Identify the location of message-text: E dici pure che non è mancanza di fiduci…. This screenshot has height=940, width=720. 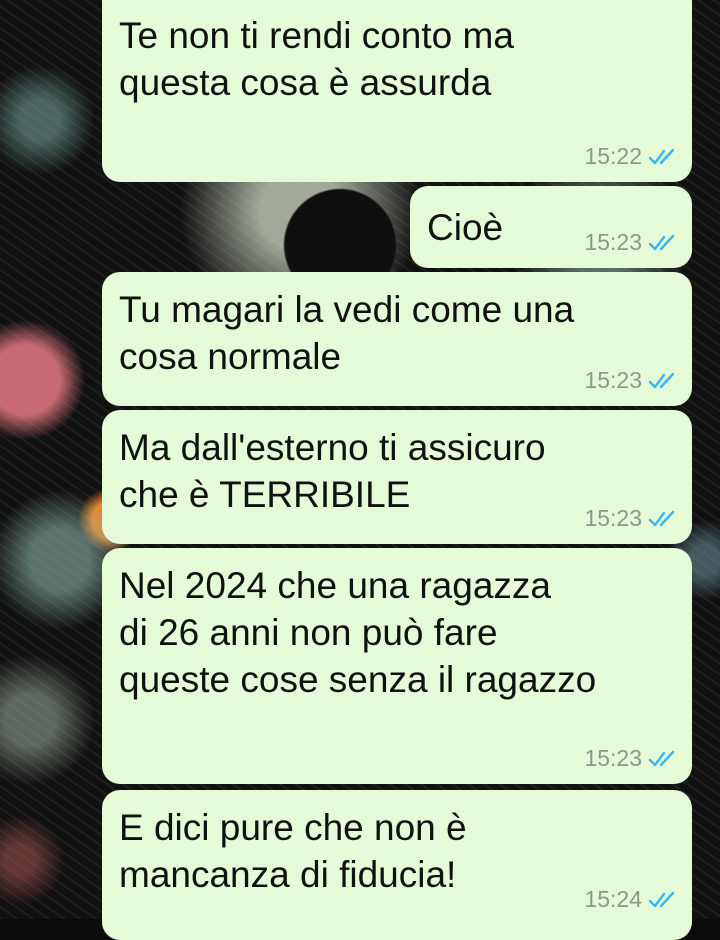
(293, 851).